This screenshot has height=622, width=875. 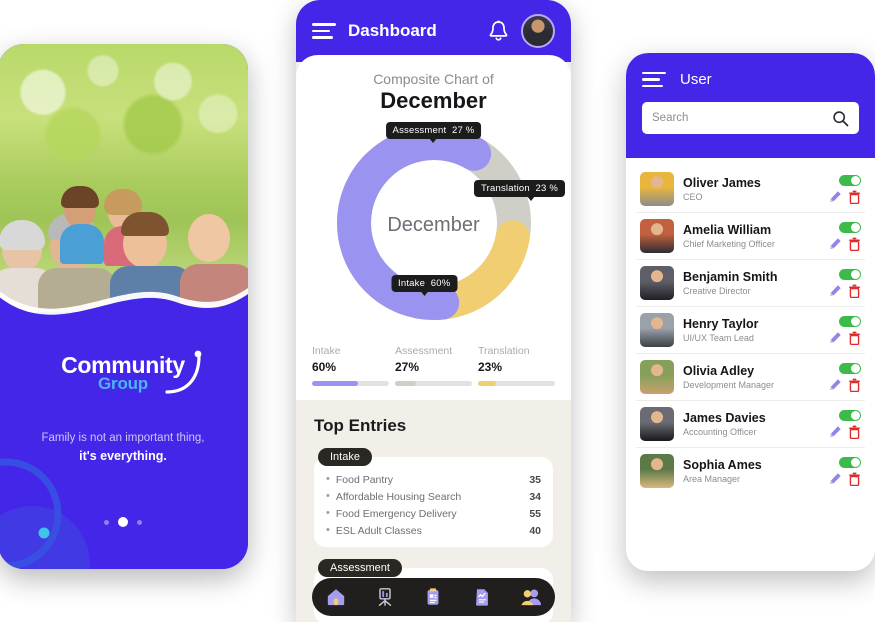 I want to click on search-bar, so click(x=750, y=118).